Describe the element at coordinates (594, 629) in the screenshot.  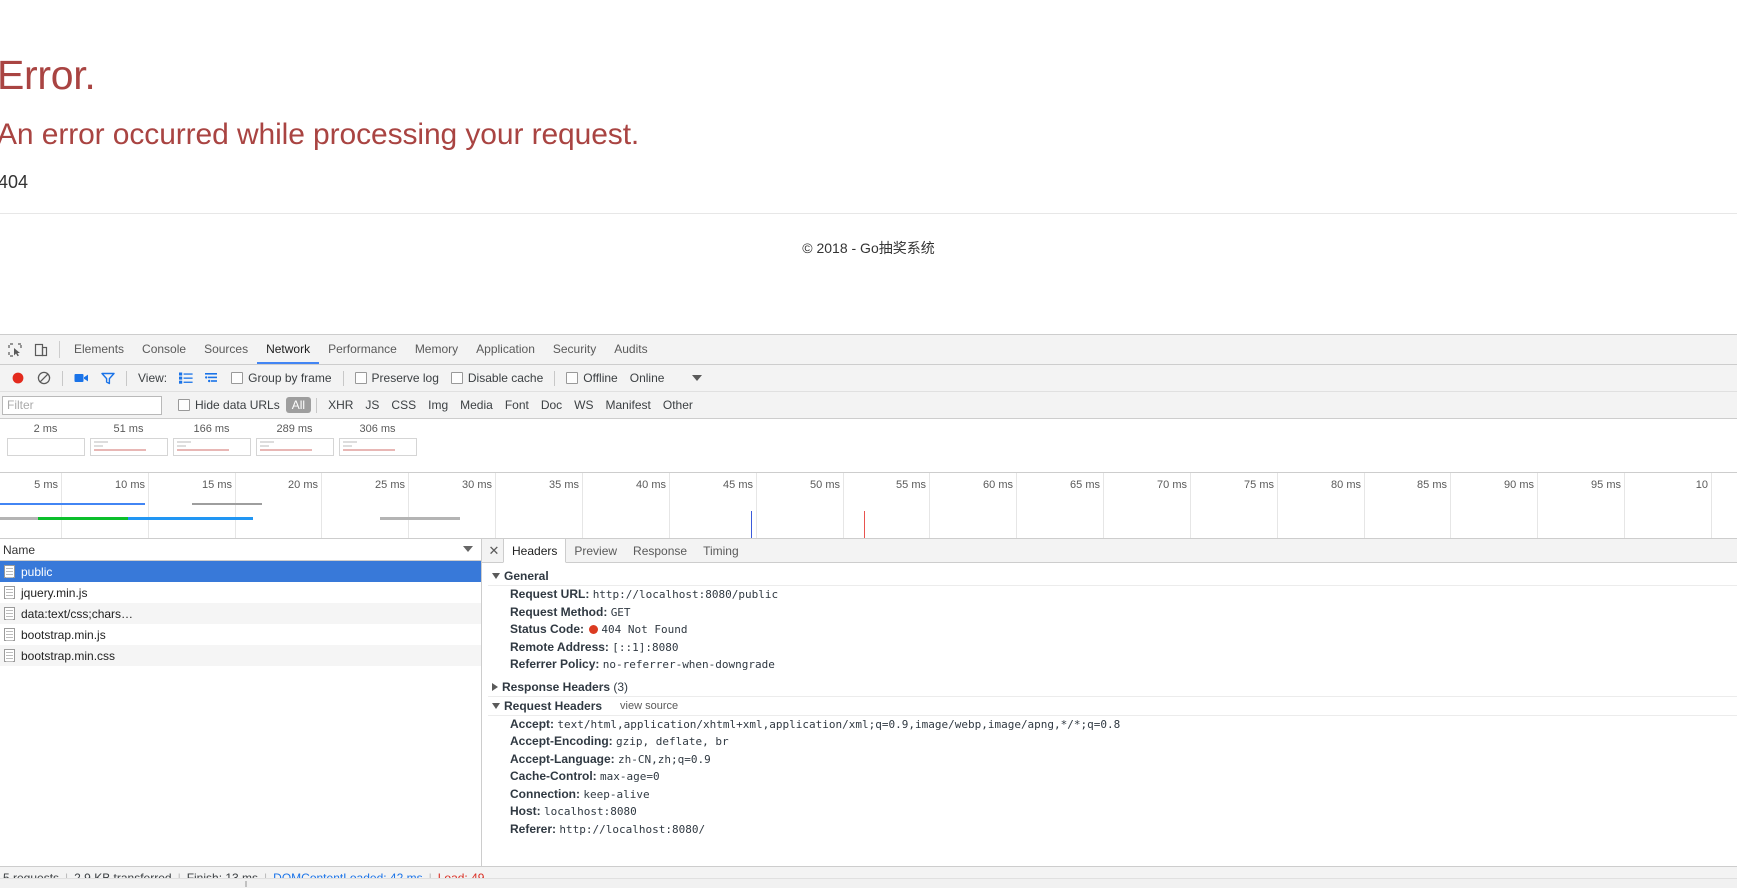
I see `status-error-dot-icon` at that location.